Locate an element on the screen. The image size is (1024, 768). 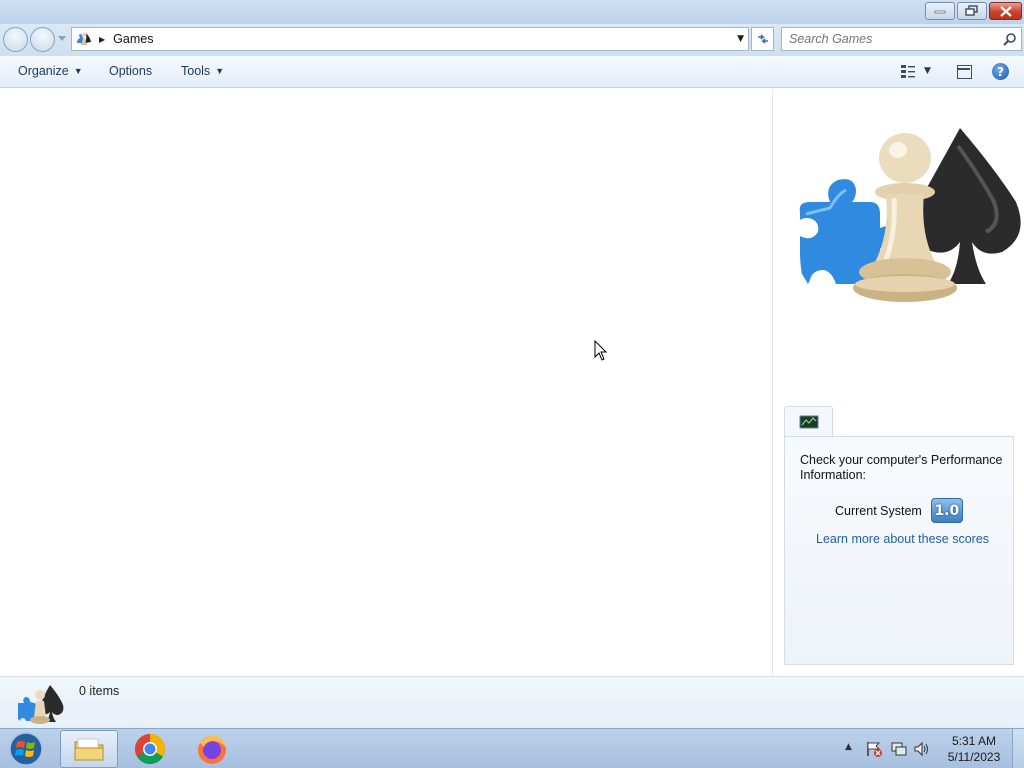
chrome-icon is located at coordinates (150, 749).